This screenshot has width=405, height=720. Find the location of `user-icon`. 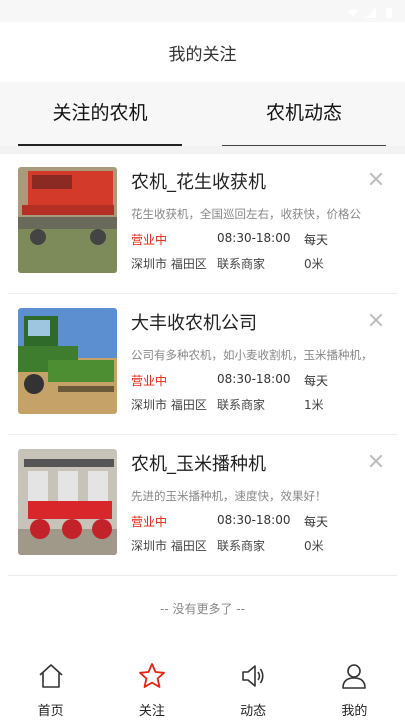

user-icon is located at coordinates (354, 676).